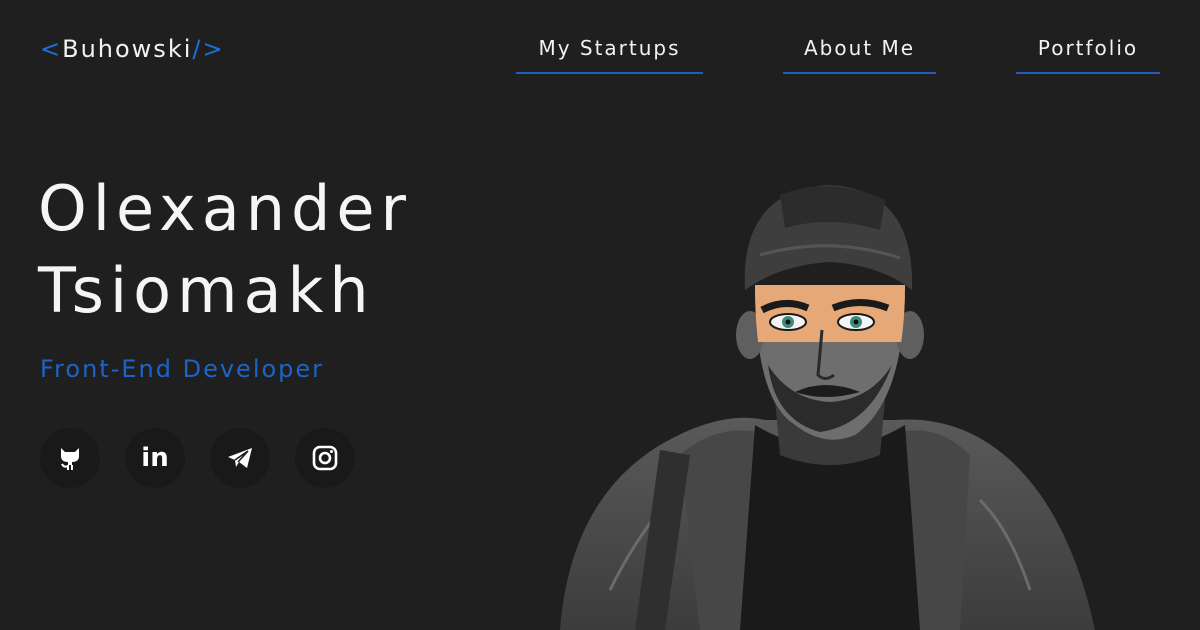  What do you see at coordinates (182, 369) in the screenshot?
I see `hero-role: Front-End Developer` at bounding box center [182, 369].